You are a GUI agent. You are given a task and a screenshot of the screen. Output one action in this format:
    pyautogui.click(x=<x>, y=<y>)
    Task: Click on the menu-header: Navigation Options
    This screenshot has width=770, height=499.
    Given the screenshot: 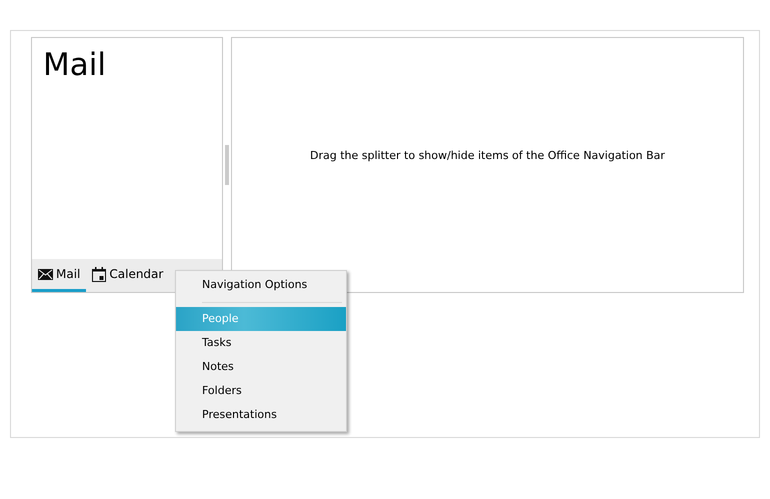 What is the action you would take?
    pyautogui.click(x=261, y=287)
    